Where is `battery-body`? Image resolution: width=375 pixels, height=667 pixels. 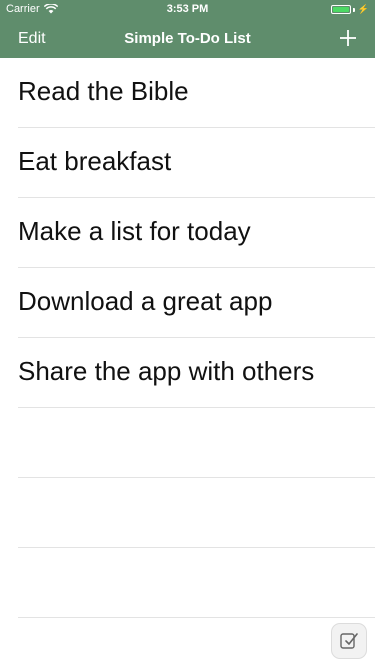
battery-body is located at coordinates (340, 9).